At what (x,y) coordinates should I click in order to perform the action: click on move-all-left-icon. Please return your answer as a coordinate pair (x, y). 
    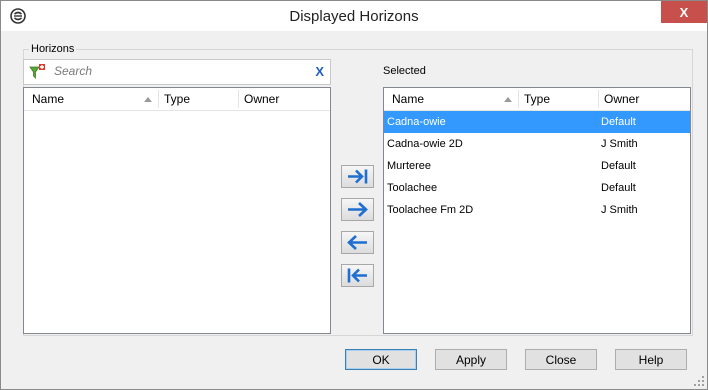
    Looking at the image, I should click on (357, 275).